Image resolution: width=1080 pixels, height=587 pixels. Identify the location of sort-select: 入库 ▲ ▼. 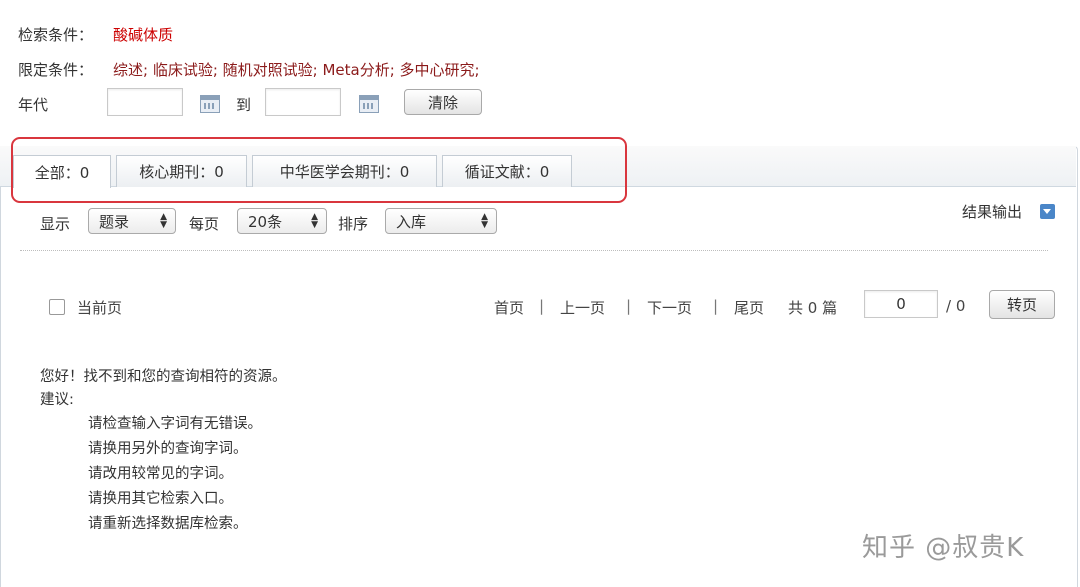
(441, 221).